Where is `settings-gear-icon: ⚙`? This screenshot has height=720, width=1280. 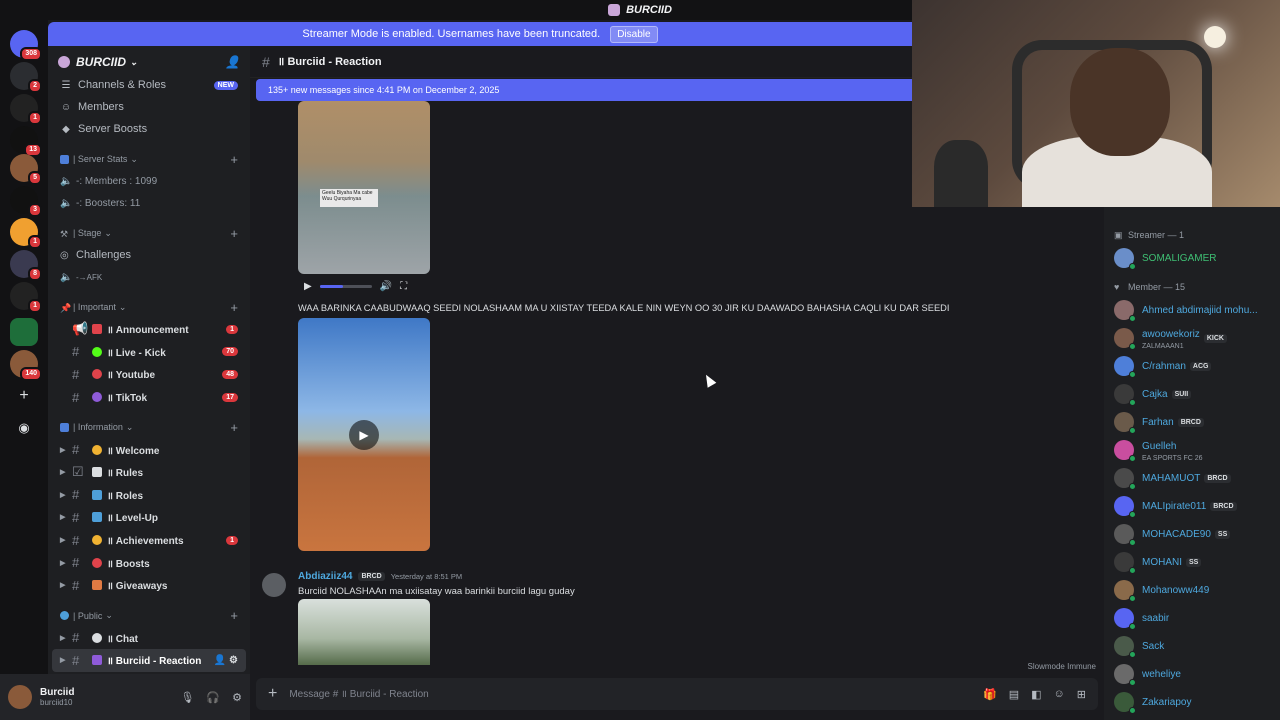
settings-gear-icon: ⚙ is located at coordinates (237, 697).